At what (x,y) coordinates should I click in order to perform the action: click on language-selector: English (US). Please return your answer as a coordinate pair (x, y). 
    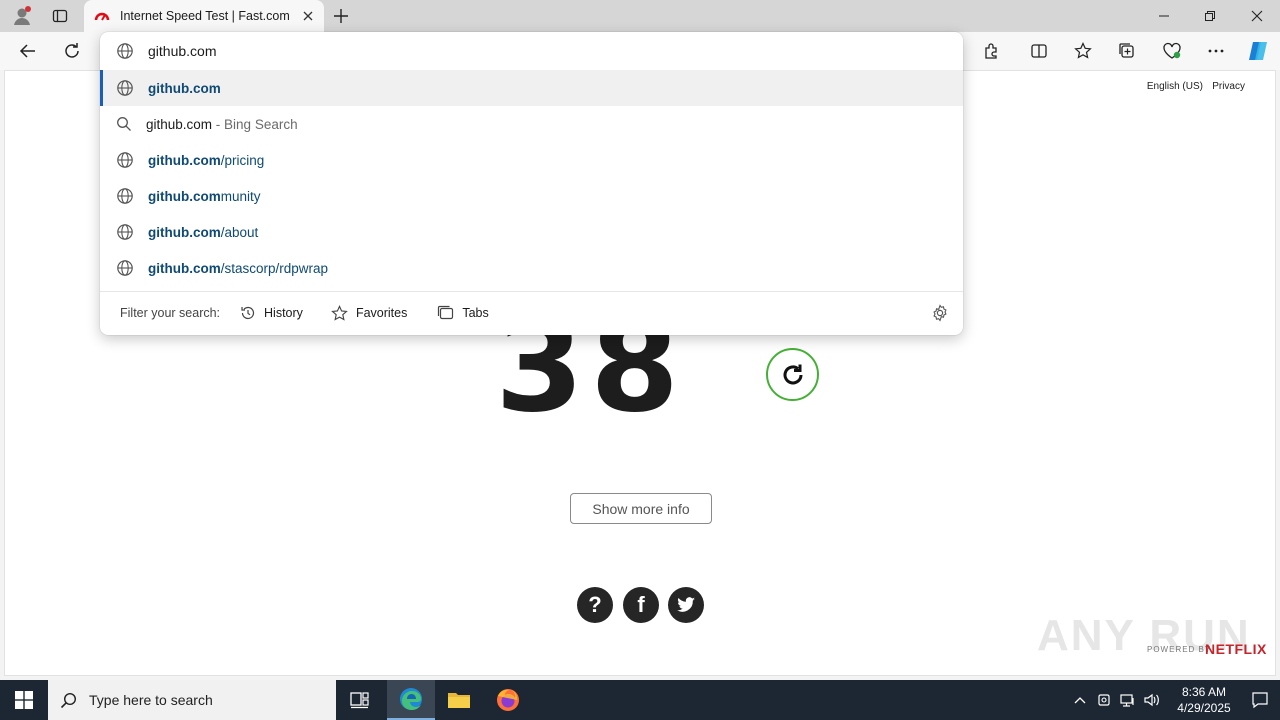
    Looking at the image, I should click on (1175, 86).